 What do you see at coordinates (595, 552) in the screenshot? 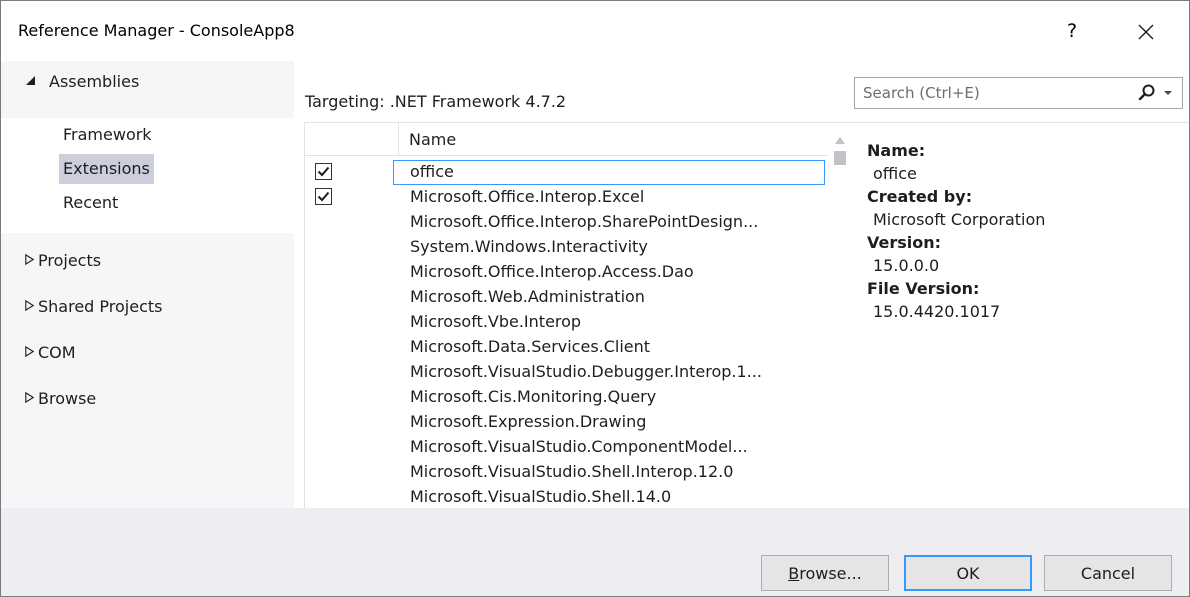
I see `dialog-footer: Browse... OK Cancel` at bounding box center [595, 552].